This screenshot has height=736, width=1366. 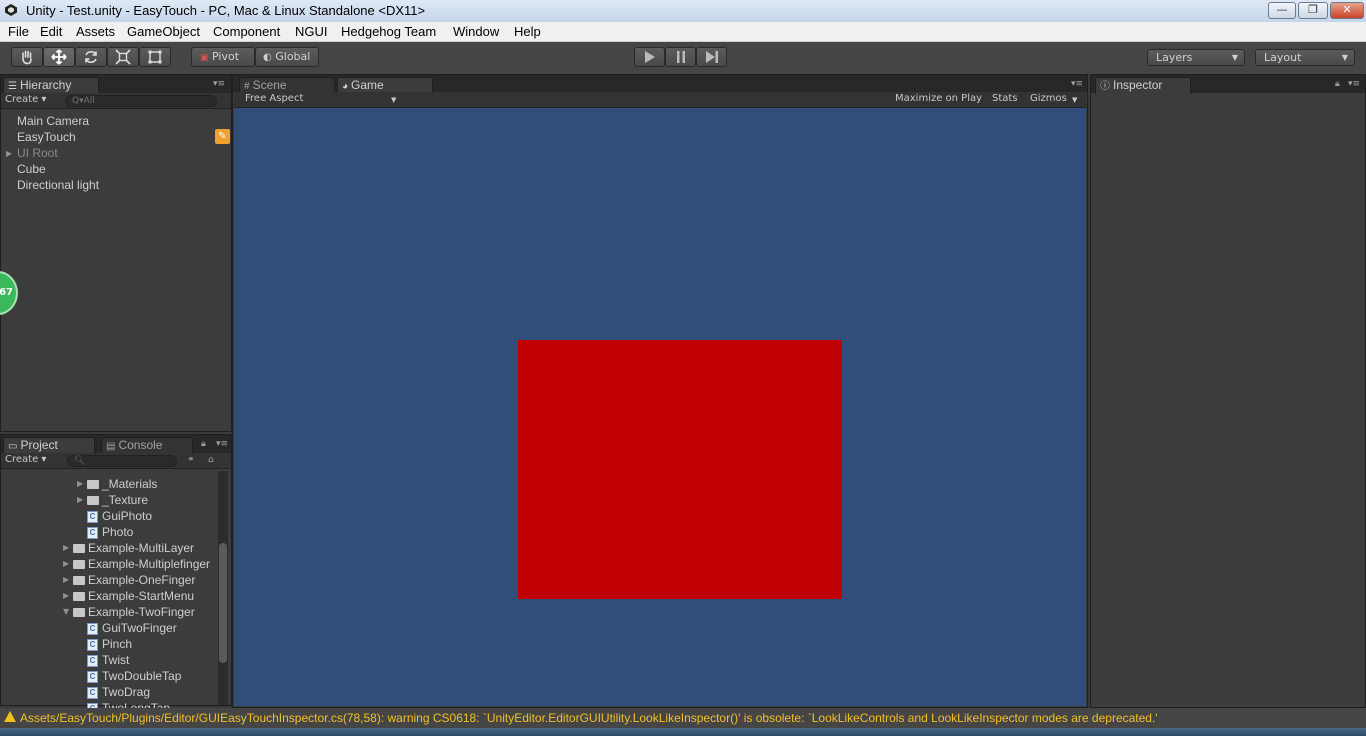 What do you see at coordinates (1048, 98) in the screenshot?
I see `gizmos-dropdown: Gizmos` at bounding box center [1048, 98].